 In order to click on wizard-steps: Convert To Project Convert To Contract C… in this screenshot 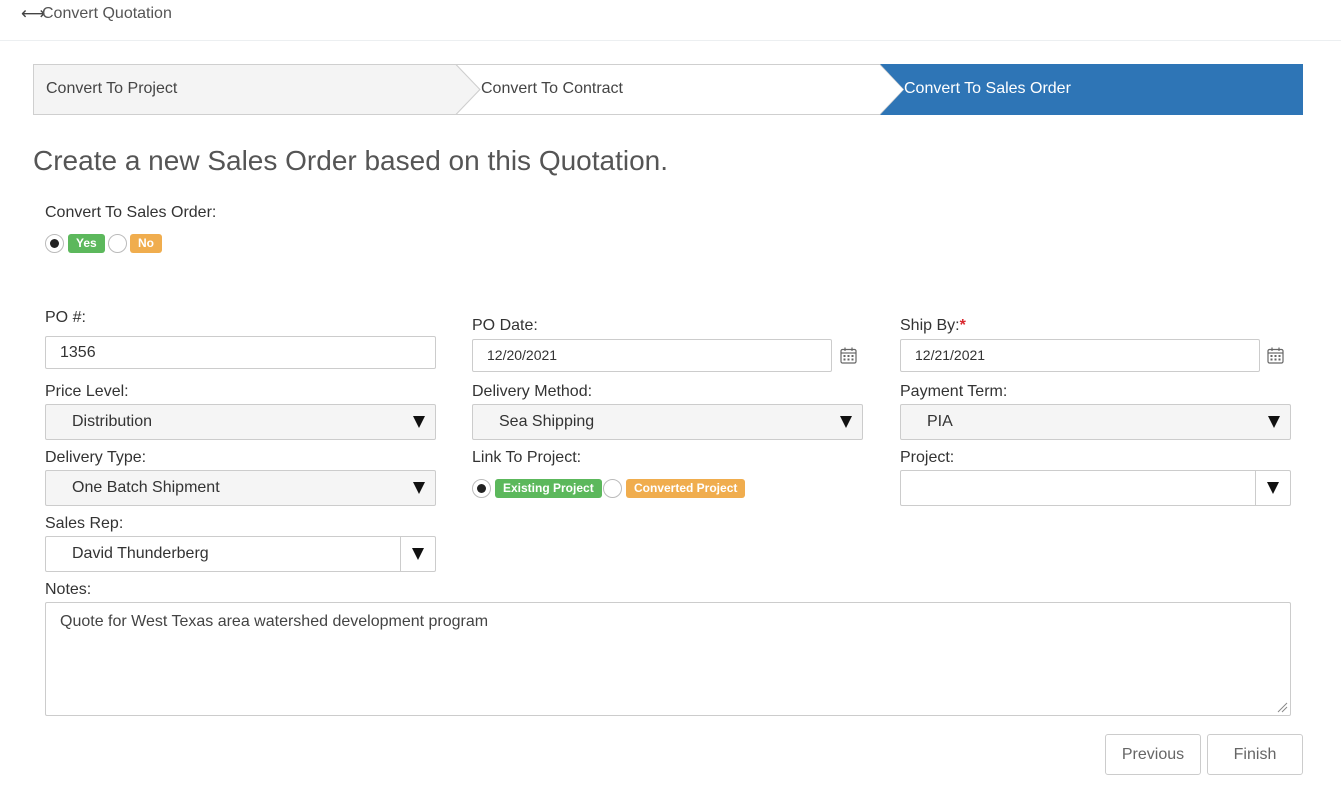, I will do `click(668, 89)`.